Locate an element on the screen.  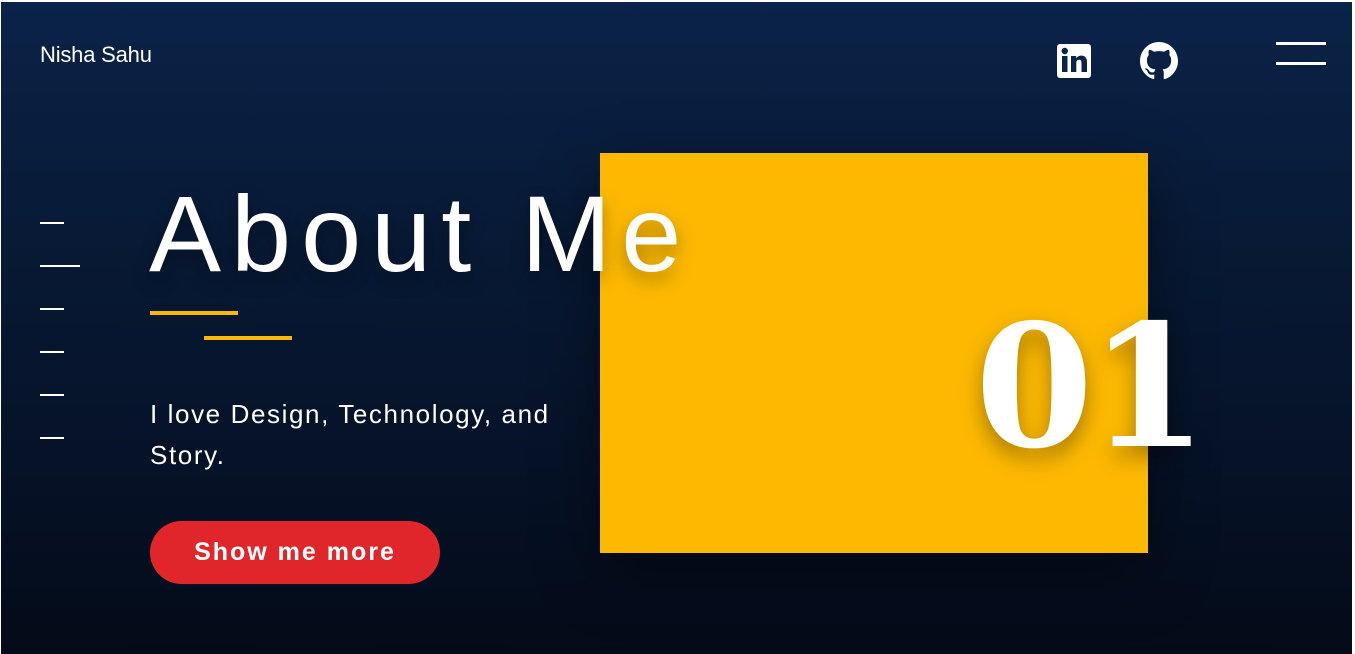
section-number: 01 is located at coordinates (1091, 387).